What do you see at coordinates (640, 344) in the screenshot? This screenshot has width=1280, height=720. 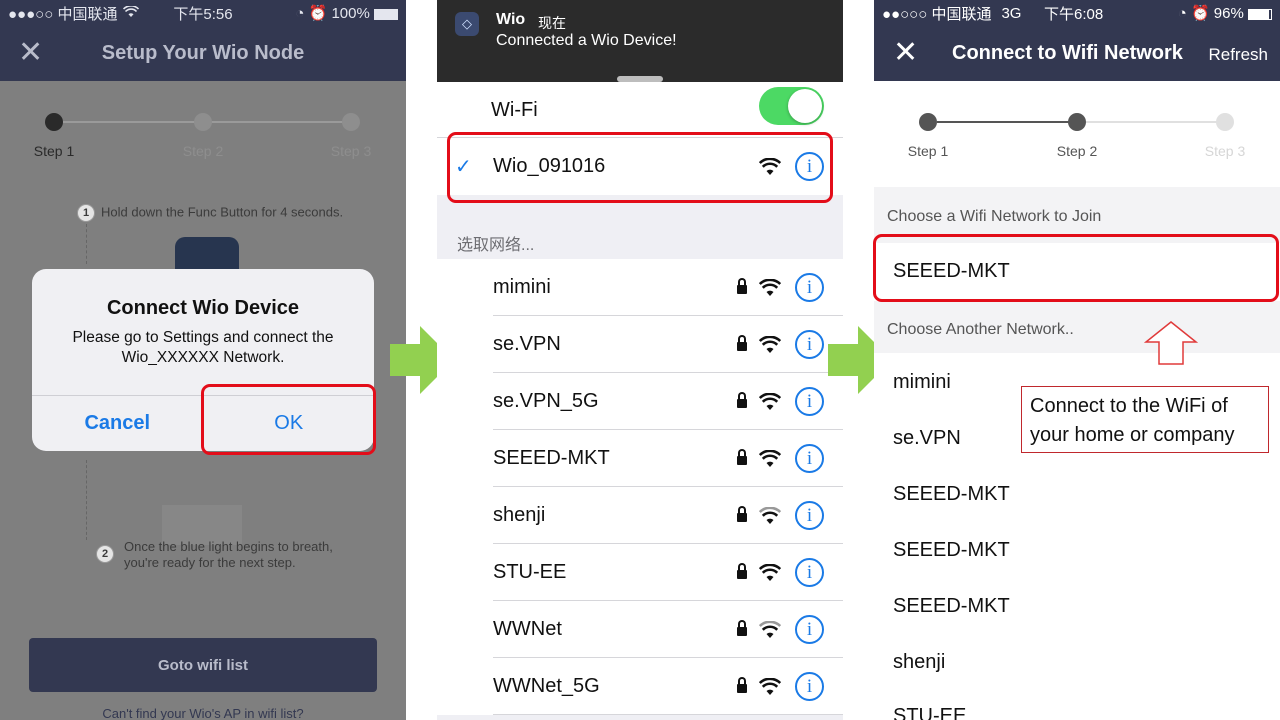 I see `network-row: se.VPN i` at bounding box center [640, 344].